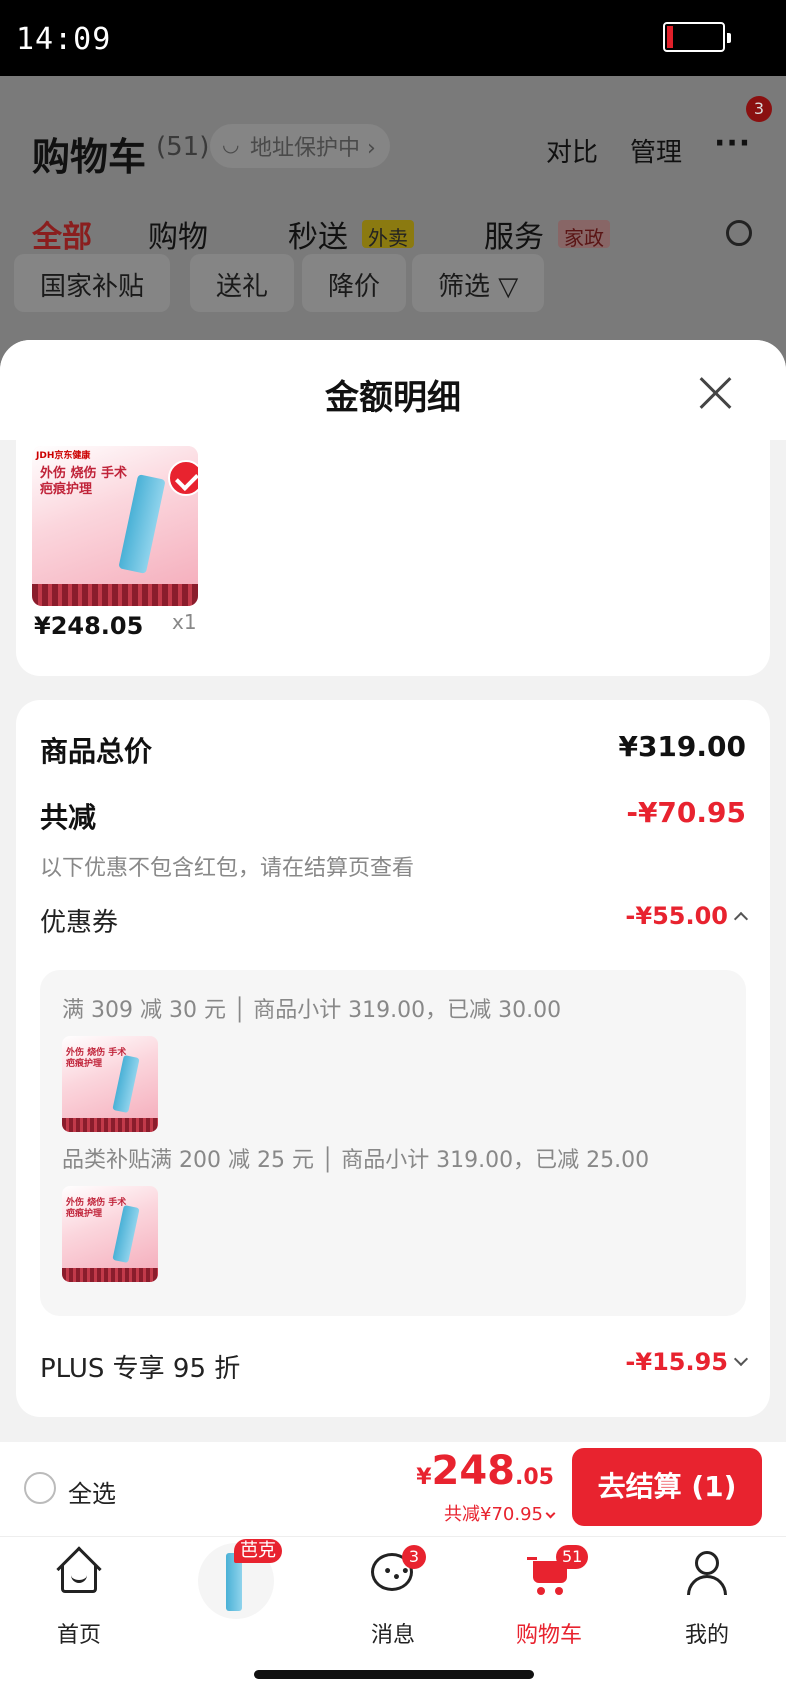  I want to click on messages-badge: 3, so click(414, 1557).